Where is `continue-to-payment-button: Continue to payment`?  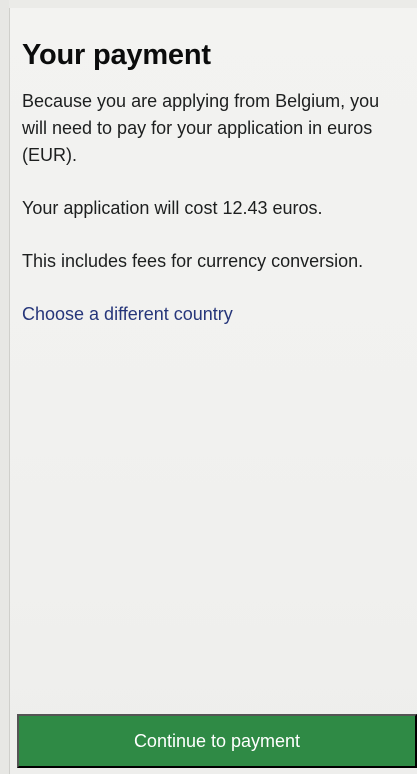 continue-to-payment-button: Continue to payment is located at coordinates (217, 741).